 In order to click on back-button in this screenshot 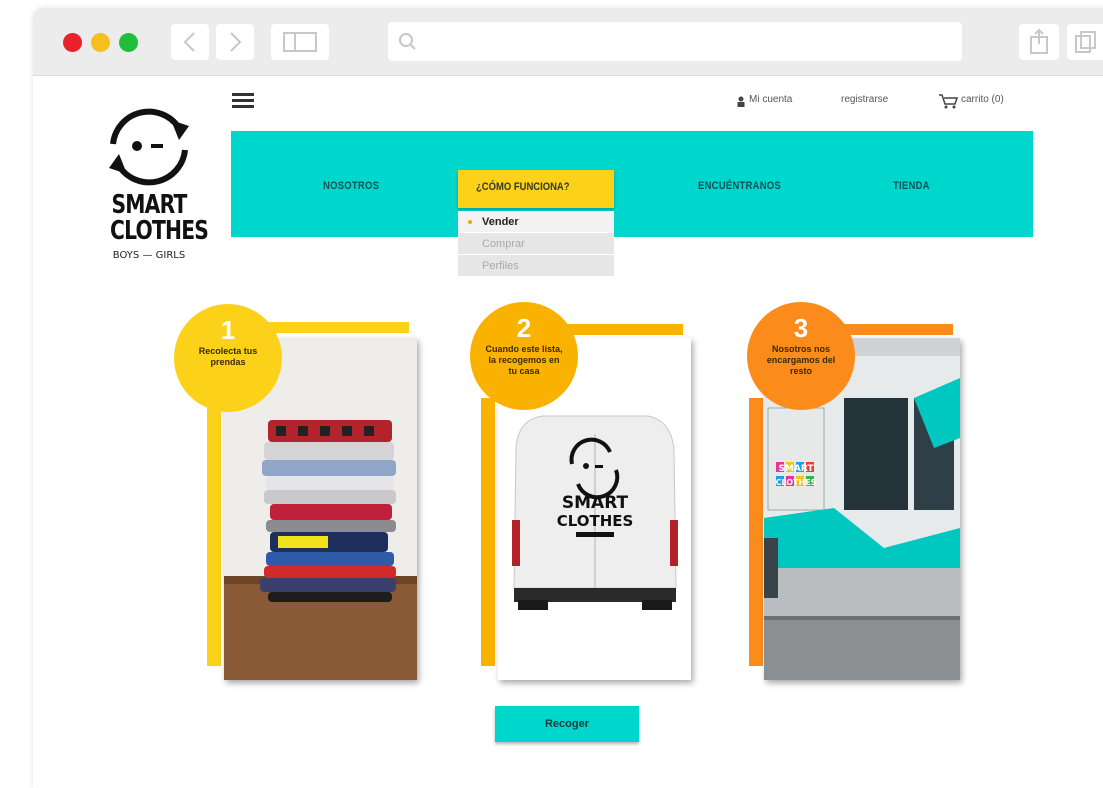, I will do `click(190, 42)`.